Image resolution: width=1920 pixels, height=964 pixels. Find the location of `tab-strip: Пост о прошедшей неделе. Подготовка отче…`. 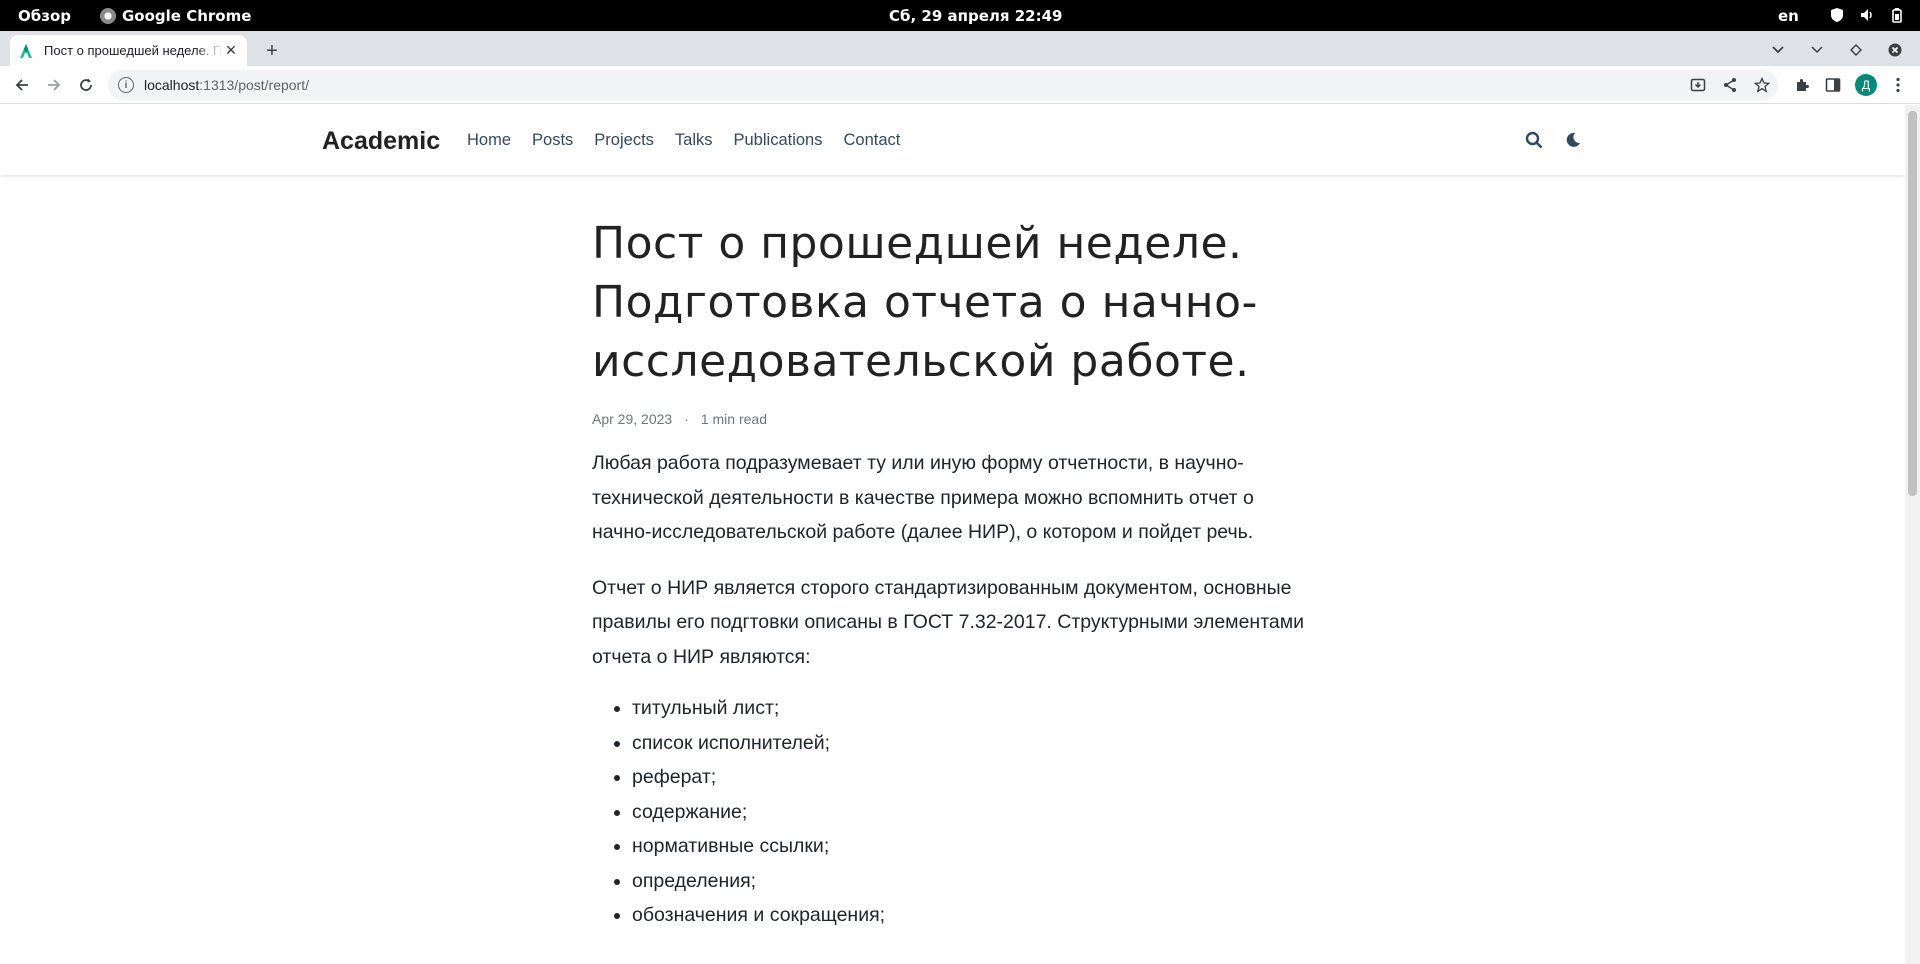

tab-strip: Пост о прошедшей неделе. Подготовка отче… is located at coordinates (960, 48).